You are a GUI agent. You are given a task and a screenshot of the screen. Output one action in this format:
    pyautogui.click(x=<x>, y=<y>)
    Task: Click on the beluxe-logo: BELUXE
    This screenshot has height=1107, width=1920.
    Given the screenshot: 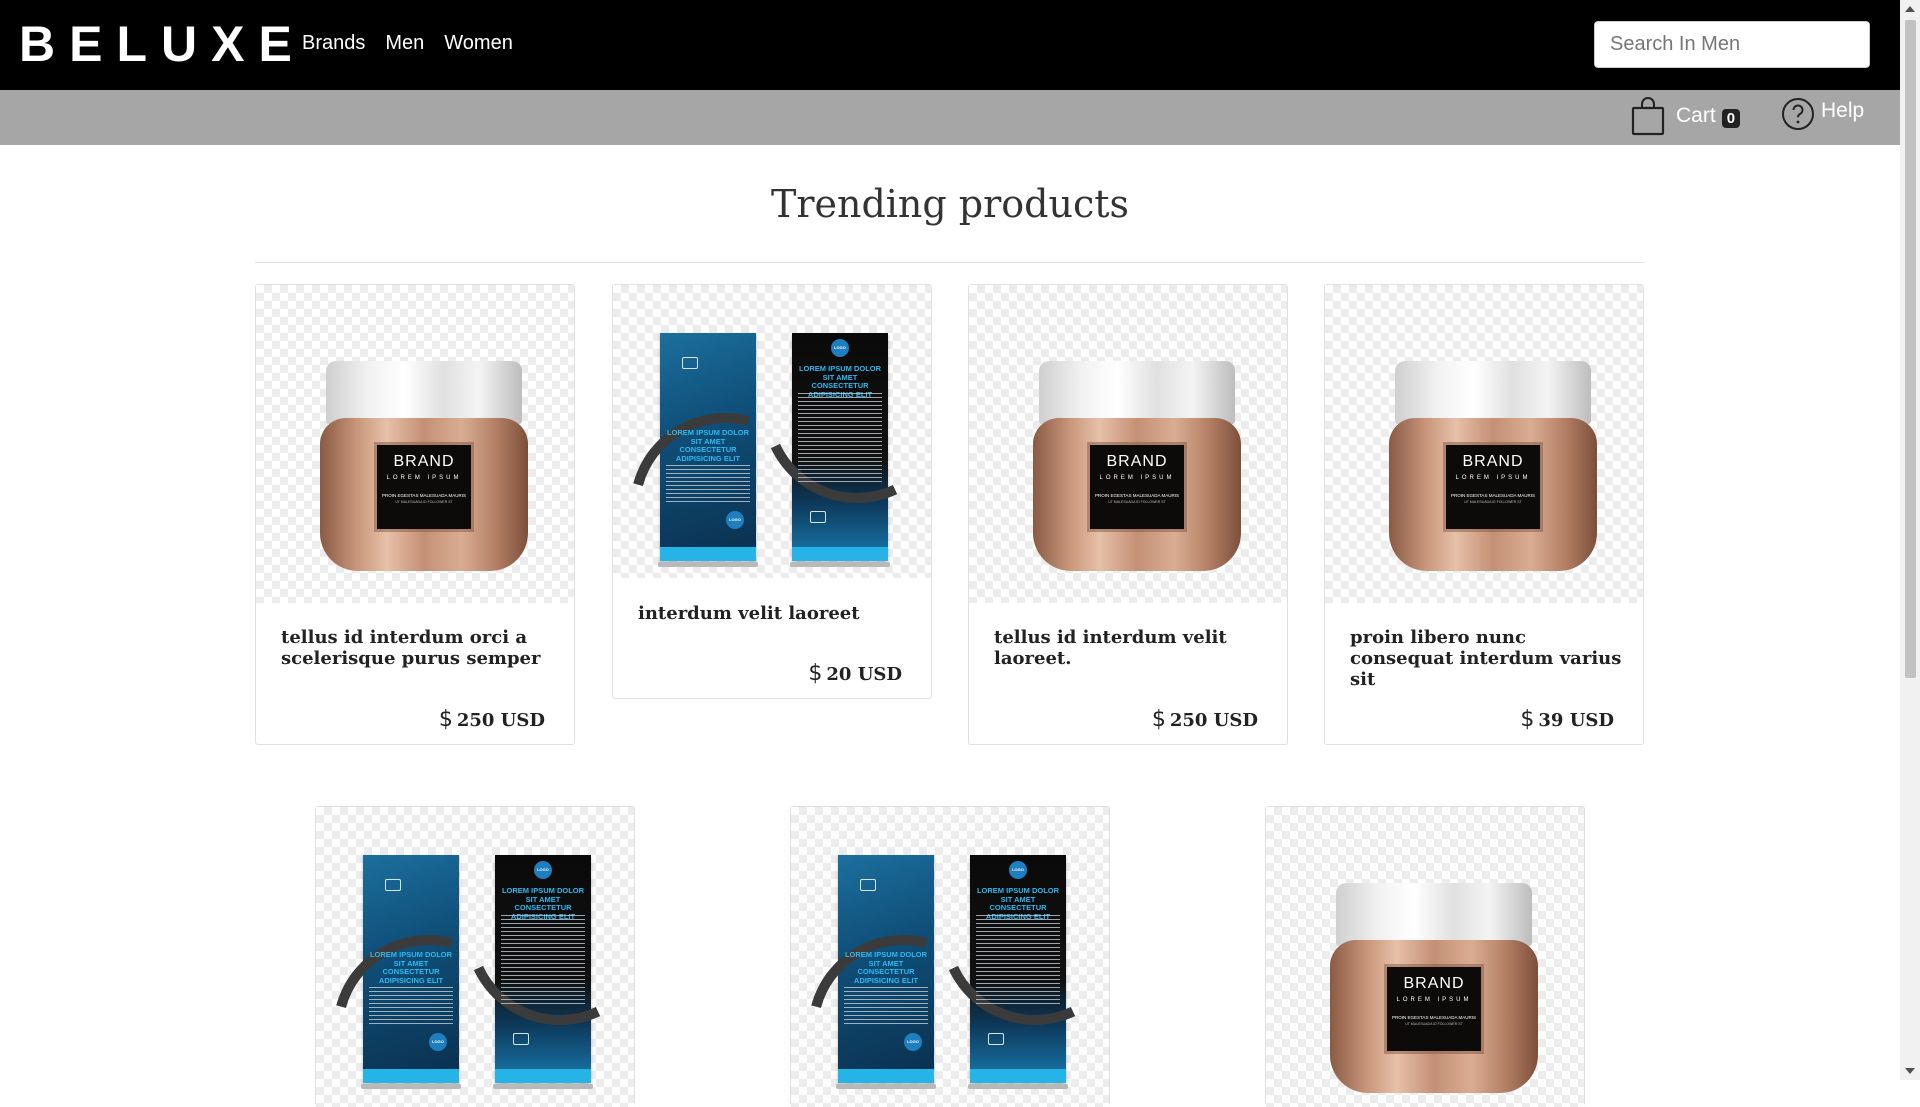 What is the action you would take?
    pyautogui.click(x=162, y=44)
    